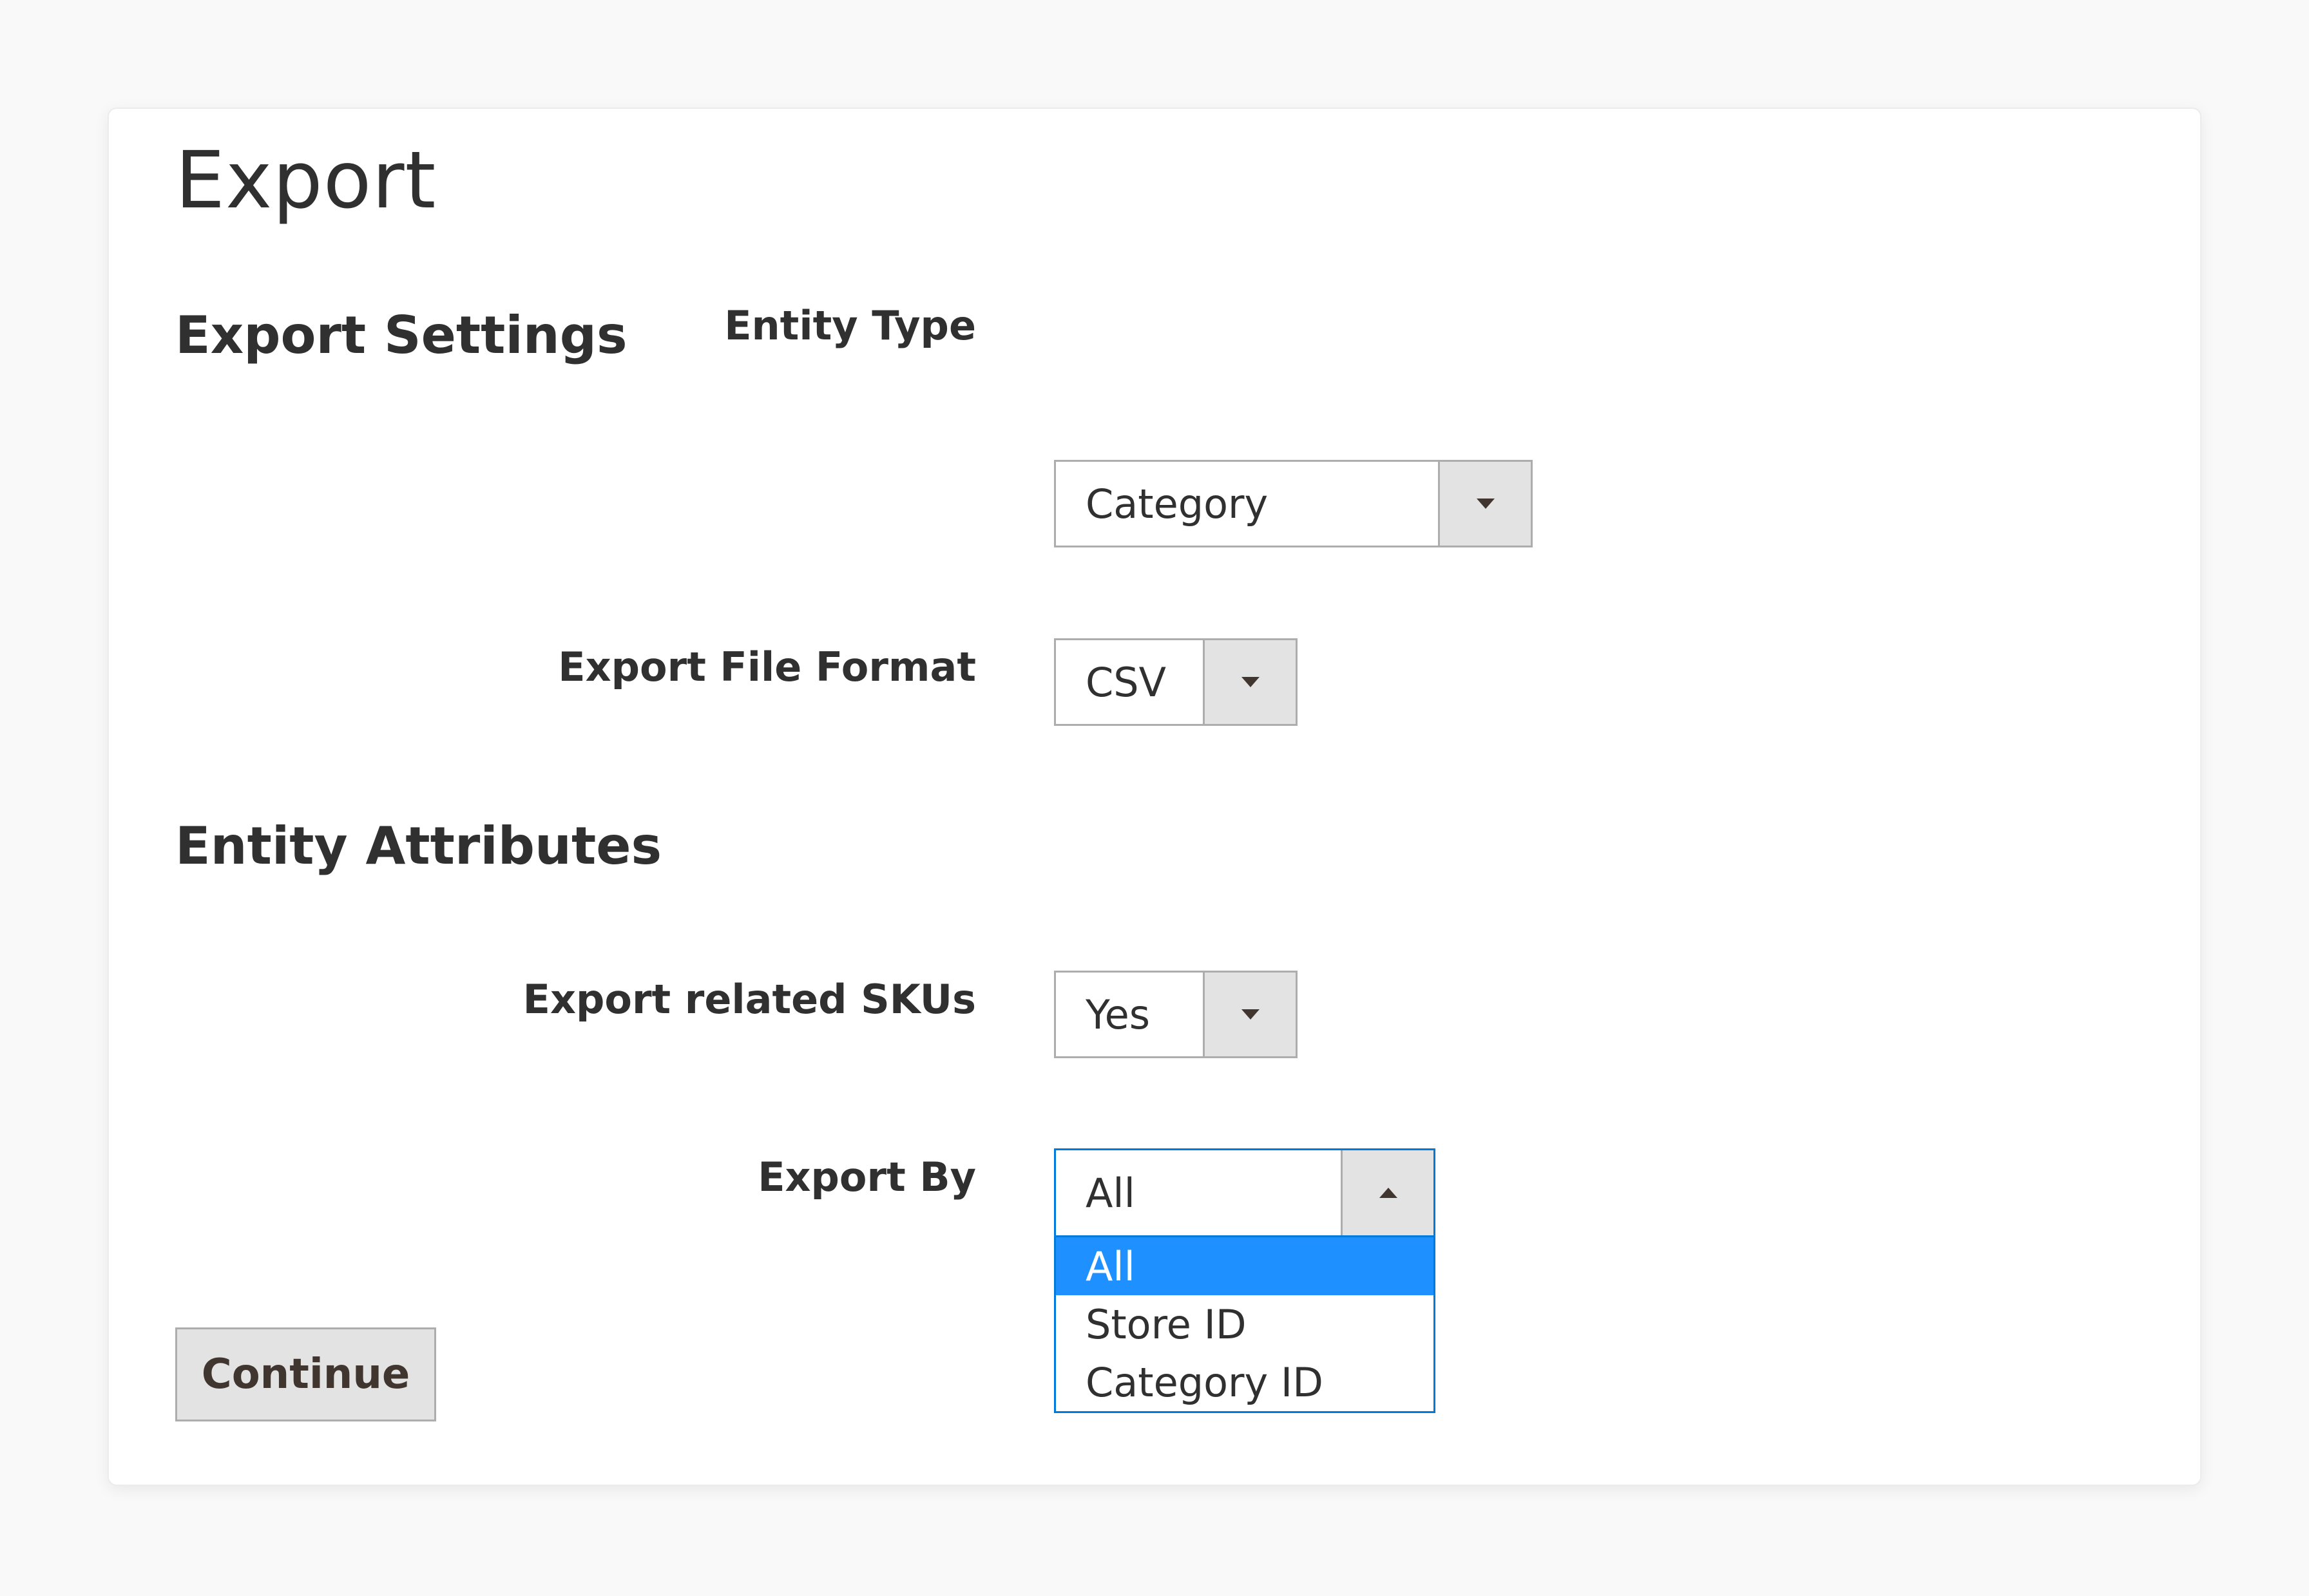 The height and width of the screenshot is (1596, 2309). I want to click on export-by-label: Export By, so click(867, 1177).